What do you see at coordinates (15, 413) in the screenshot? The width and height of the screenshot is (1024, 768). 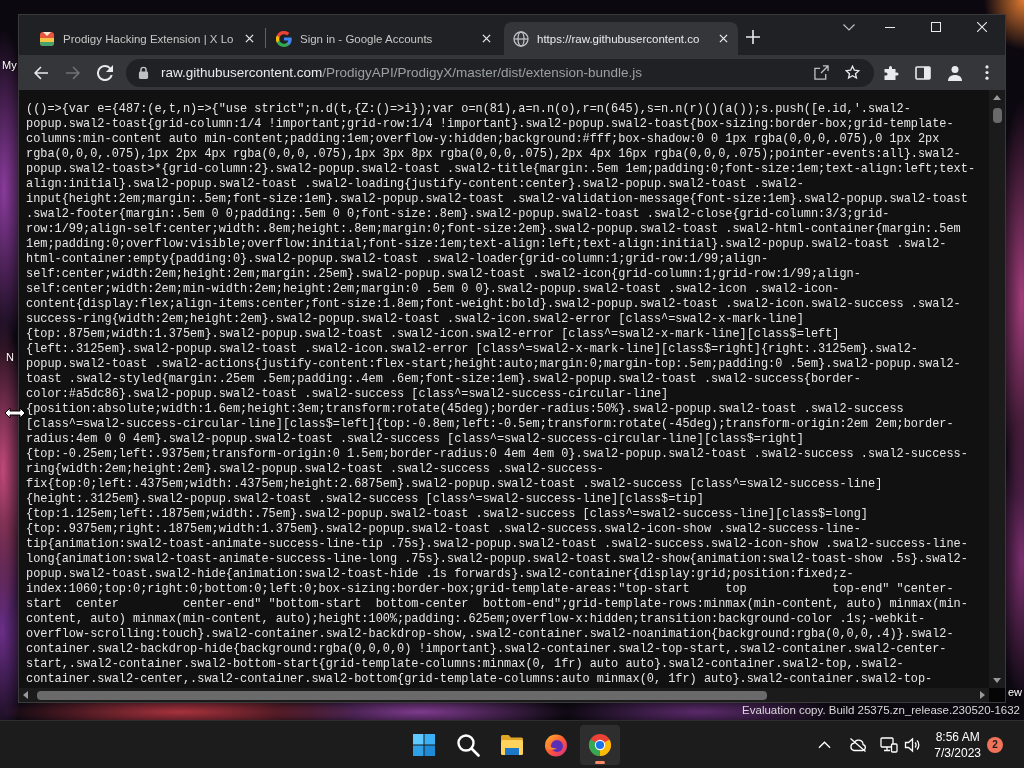 I see `resize-cursor-icon` at bounding box center [15, 413].